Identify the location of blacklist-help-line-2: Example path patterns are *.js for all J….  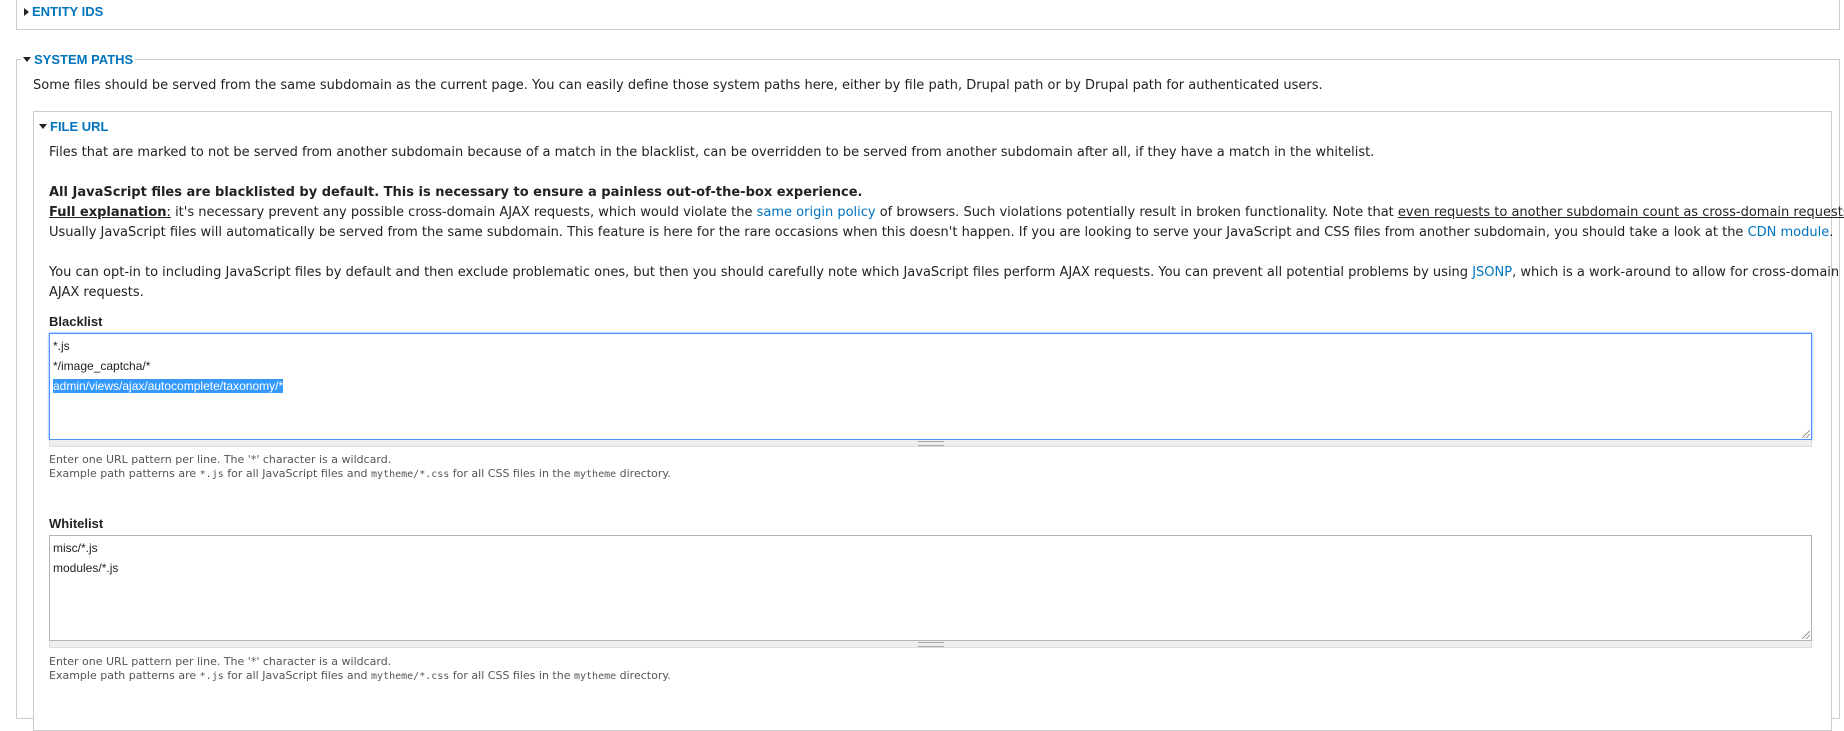
(360, 474).